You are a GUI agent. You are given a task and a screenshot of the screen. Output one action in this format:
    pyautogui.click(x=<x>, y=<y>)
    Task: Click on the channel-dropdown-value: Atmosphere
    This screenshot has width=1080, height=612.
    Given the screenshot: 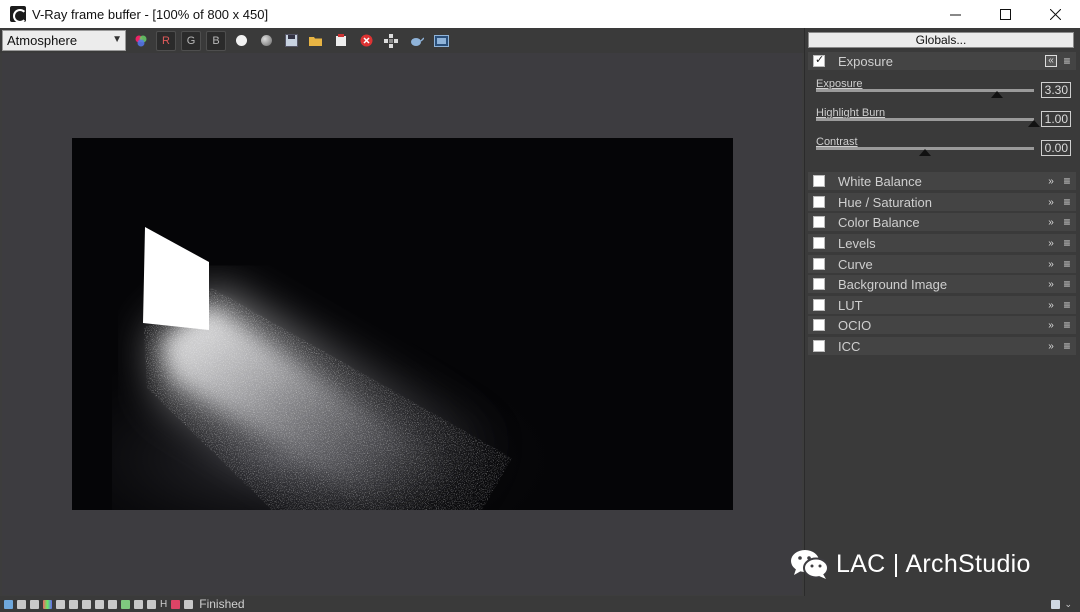 What is the action you would take?
    pyautogui.click(x=42, y=40)
    